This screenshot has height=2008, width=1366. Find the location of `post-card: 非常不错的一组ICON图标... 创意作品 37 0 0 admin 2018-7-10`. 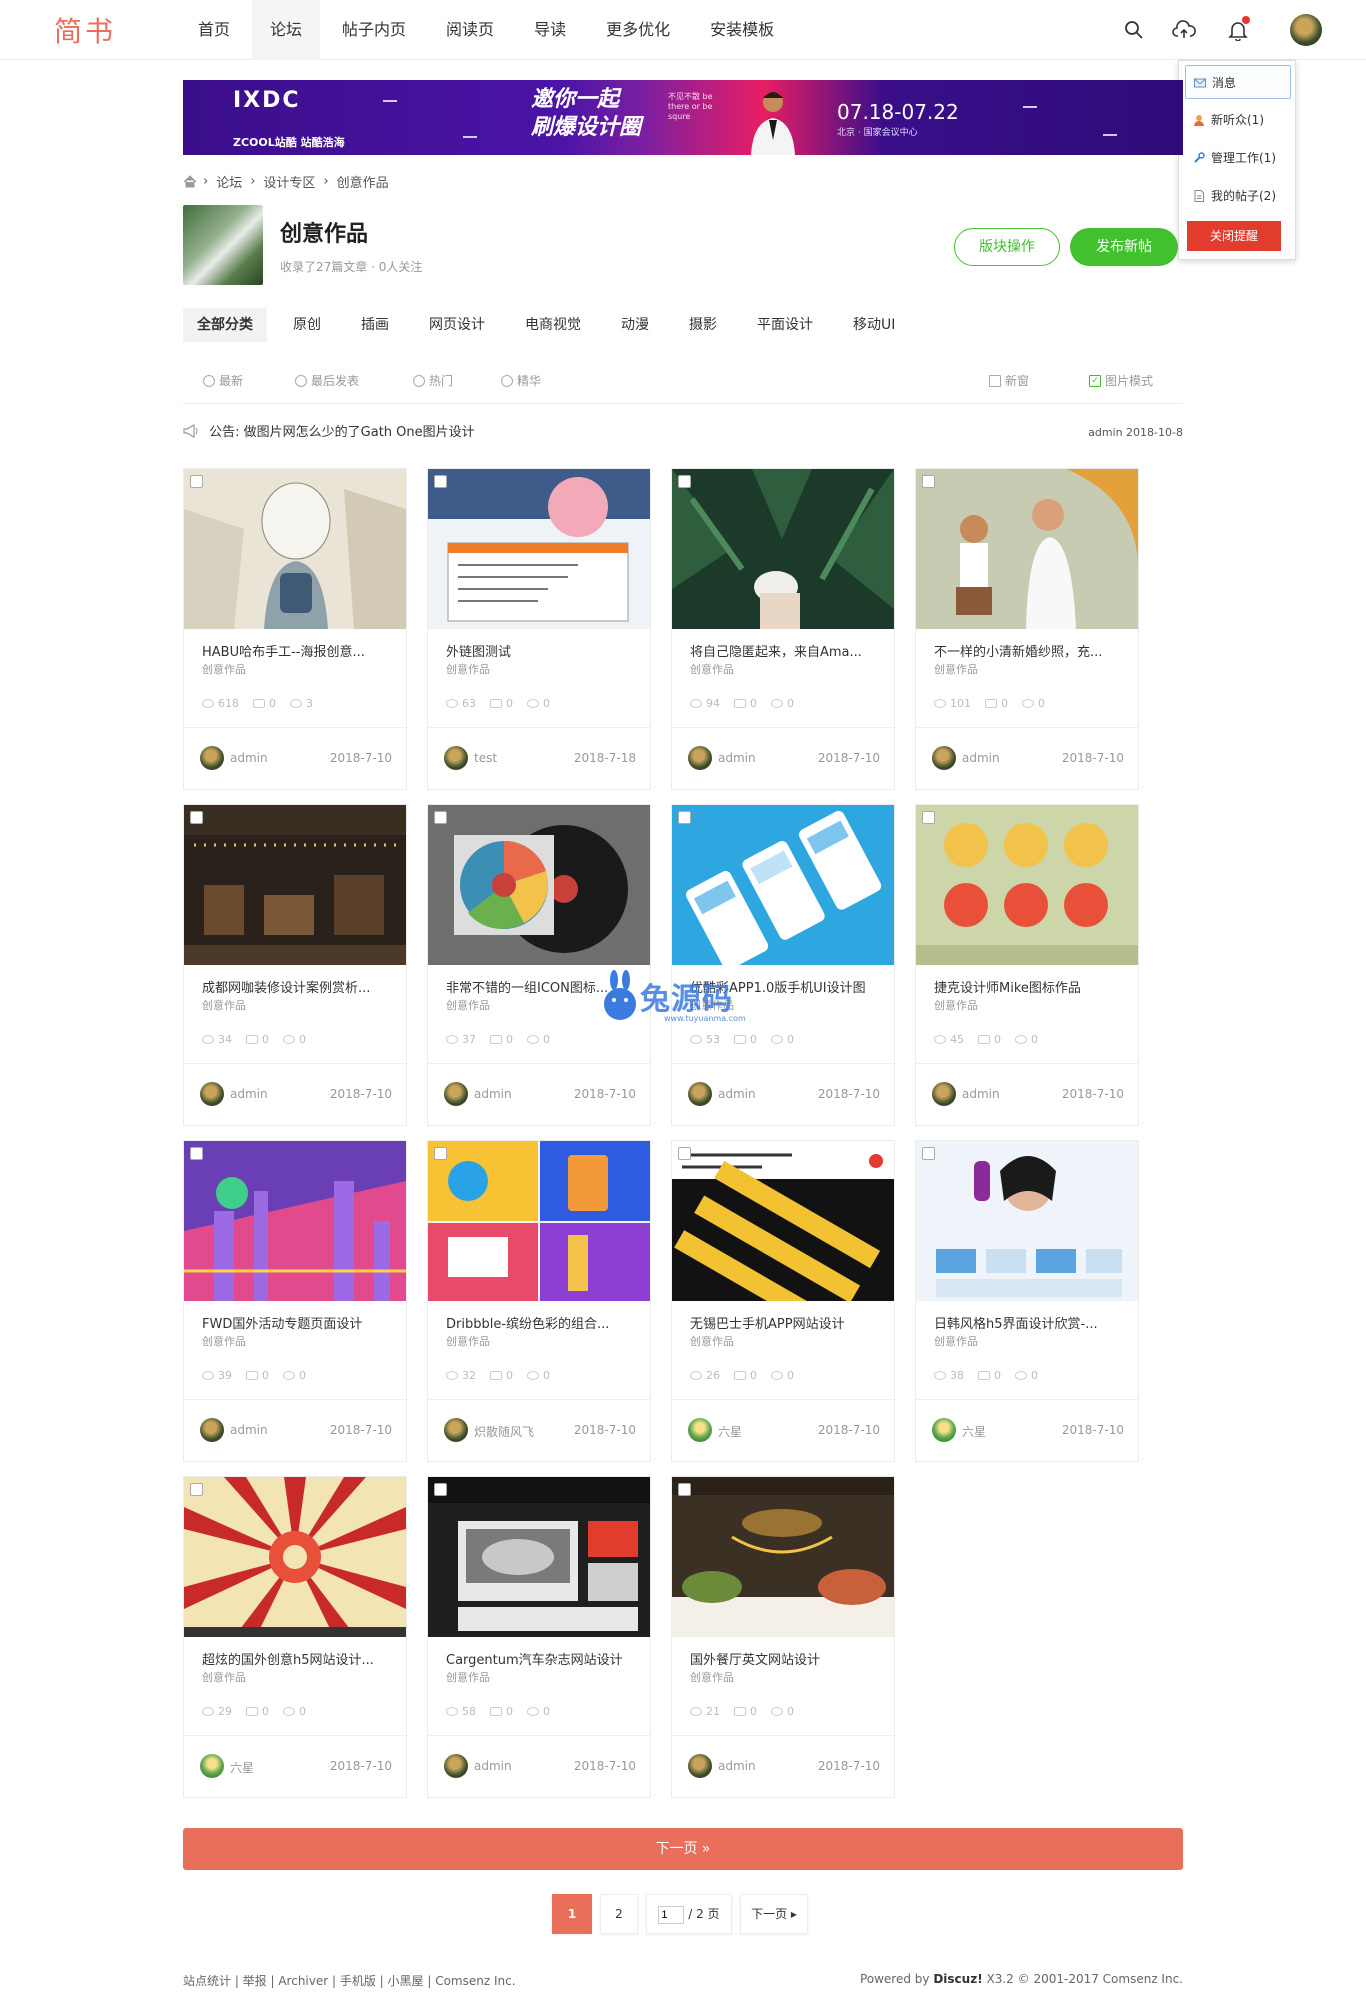

post-card: 非常不错的一组ICON图标... 创意作品 37 0 0 admin 2018-7-10 is located at coordinates (539, 965).